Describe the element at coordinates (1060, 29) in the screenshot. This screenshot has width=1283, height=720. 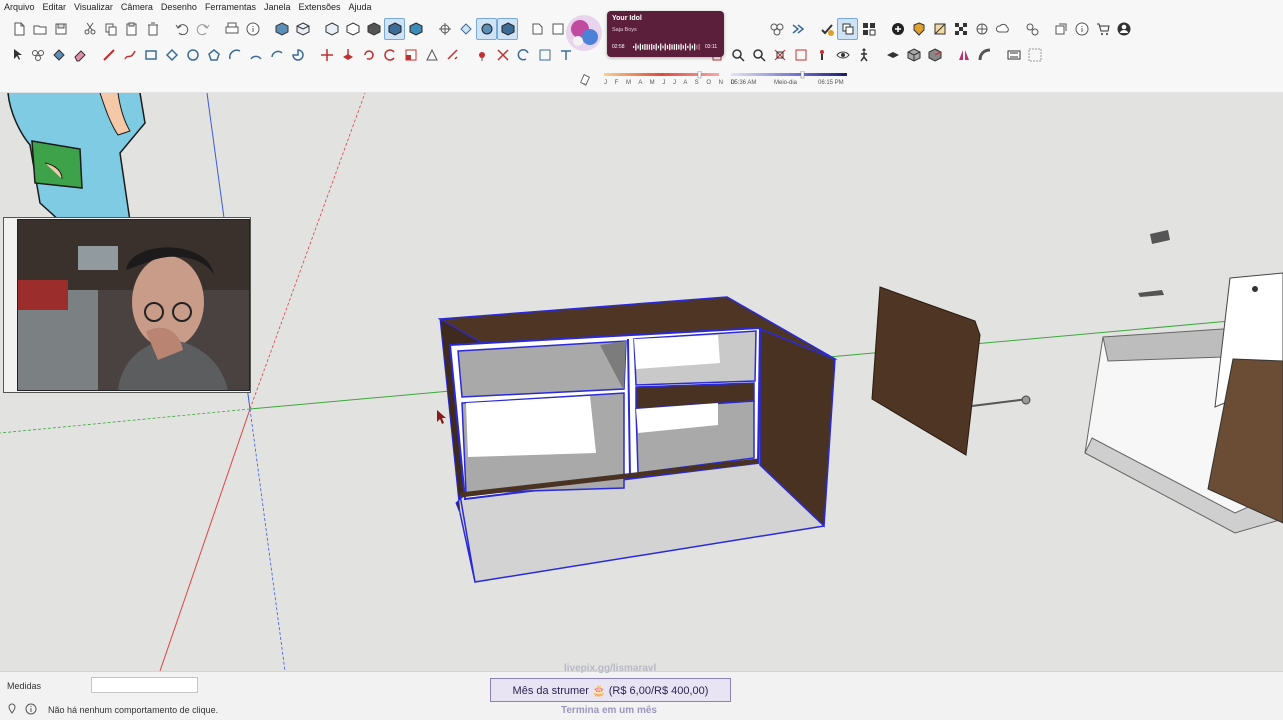
I see `send-to-layout-icon` at that location.